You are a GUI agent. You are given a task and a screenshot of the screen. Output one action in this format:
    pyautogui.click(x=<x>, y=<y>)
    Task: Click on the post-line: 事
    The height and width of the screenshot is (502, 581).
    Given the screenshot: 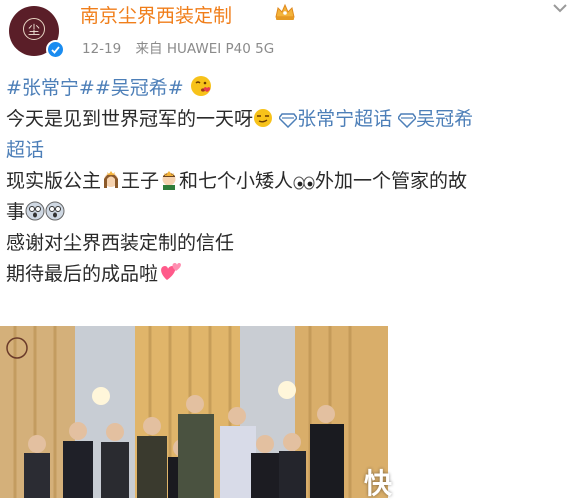 What is the action you would take?
    pyautogui.click(x=291, y=212)
    